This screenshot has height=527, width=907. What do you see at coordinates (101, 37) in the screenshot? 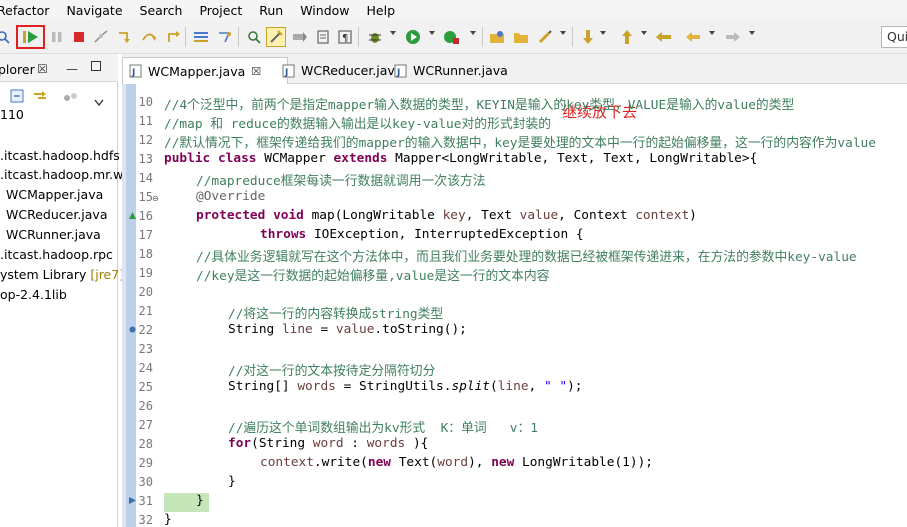
I see `disconnect-icon` at bounding box center [101, 37].